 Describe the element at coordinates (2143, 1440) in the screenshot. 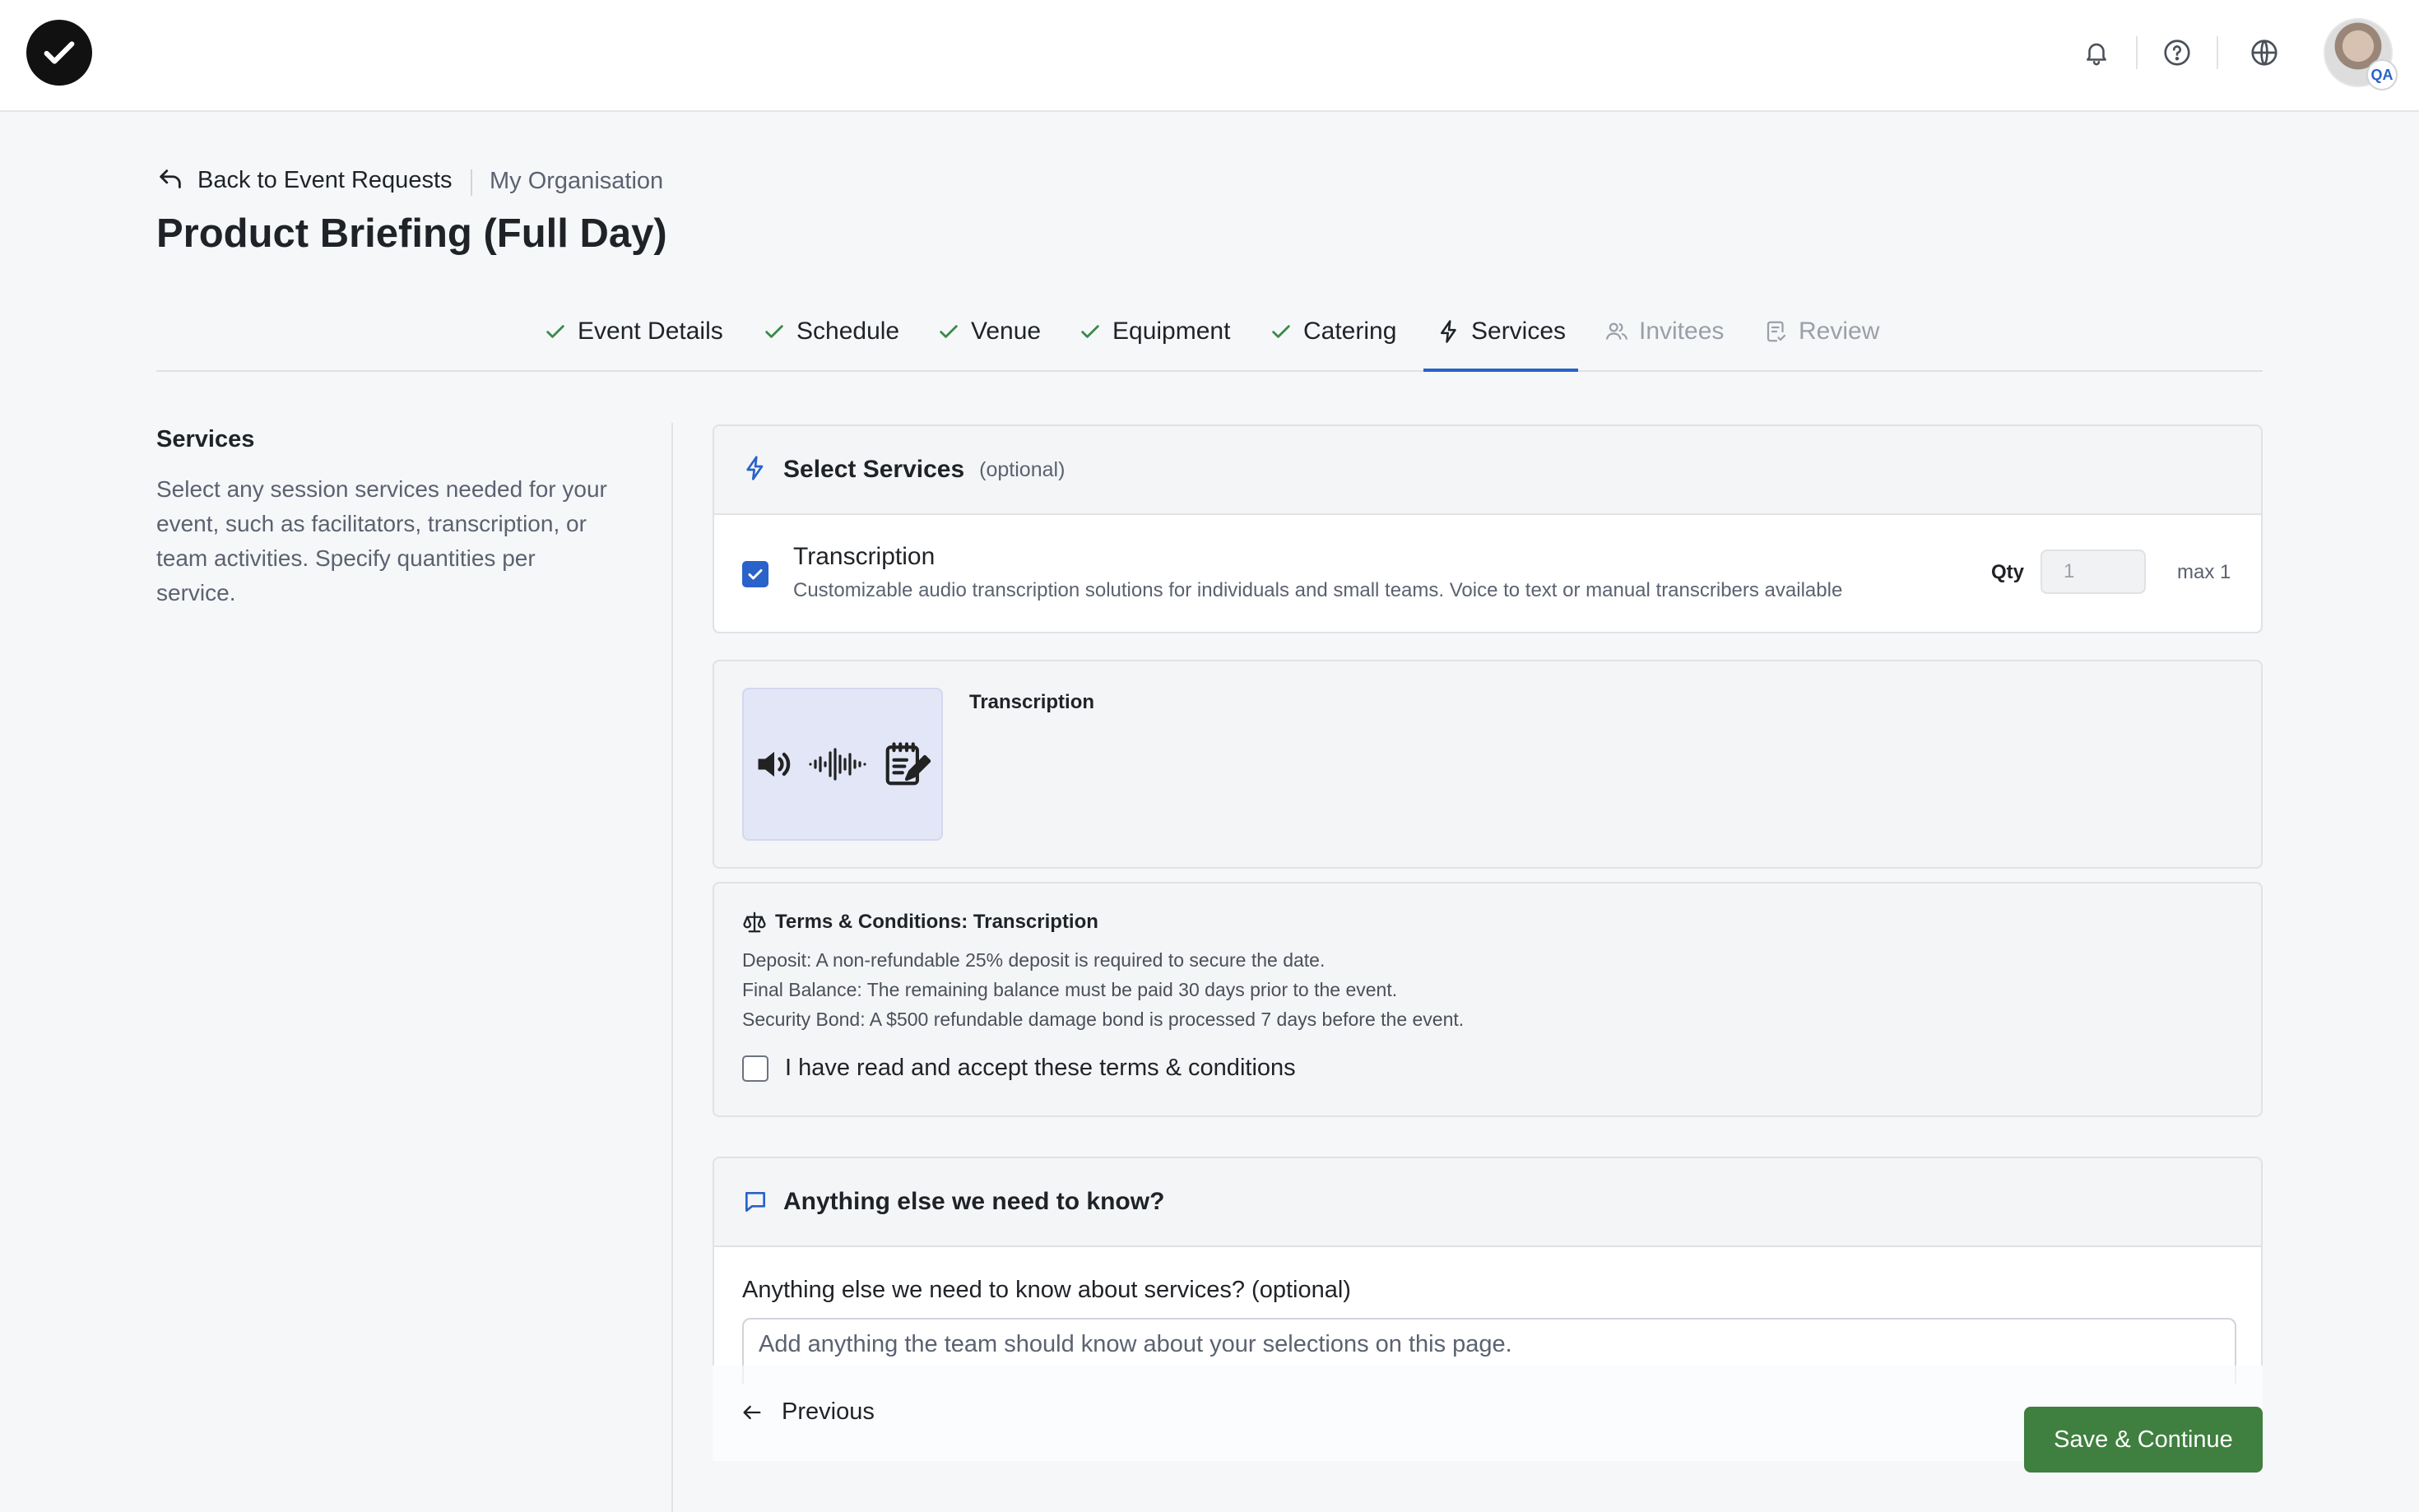

I see `save-continue-button: Save & Continue` at that location.